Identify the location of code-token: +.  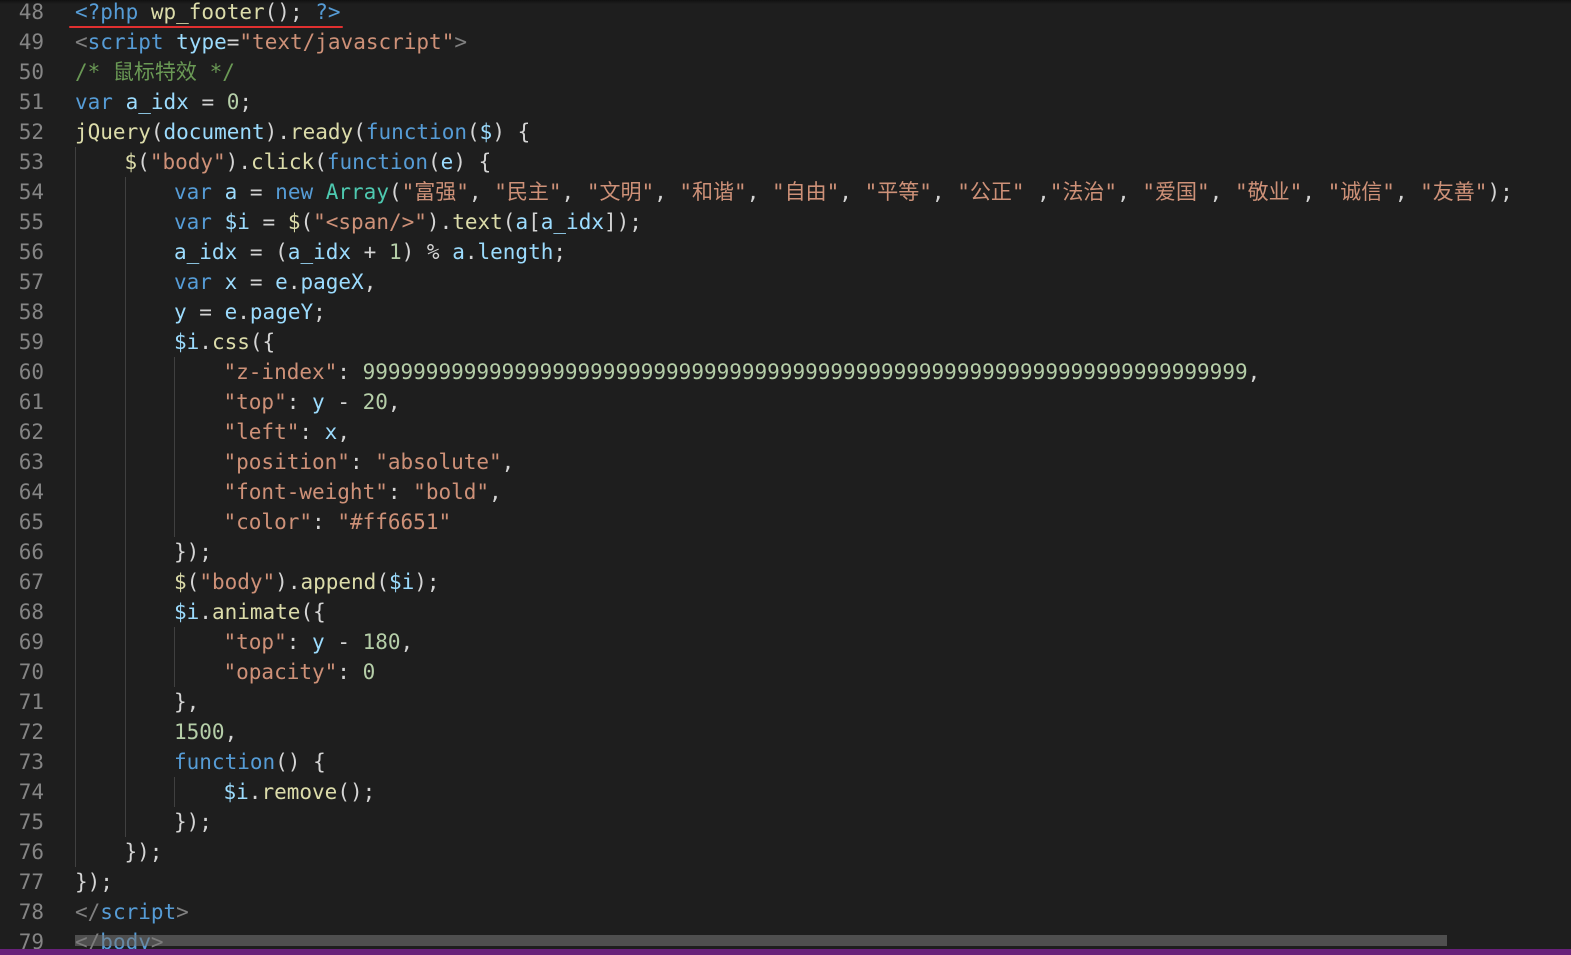
(370, 252).